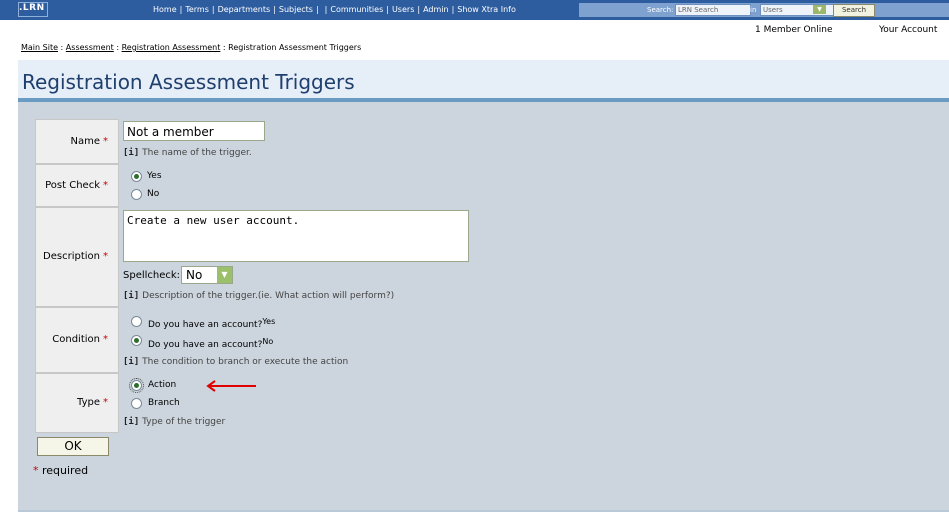 The width and height of the screenshot is (949, 518). I want to click on type-action-label: Action, so click(162, 385).